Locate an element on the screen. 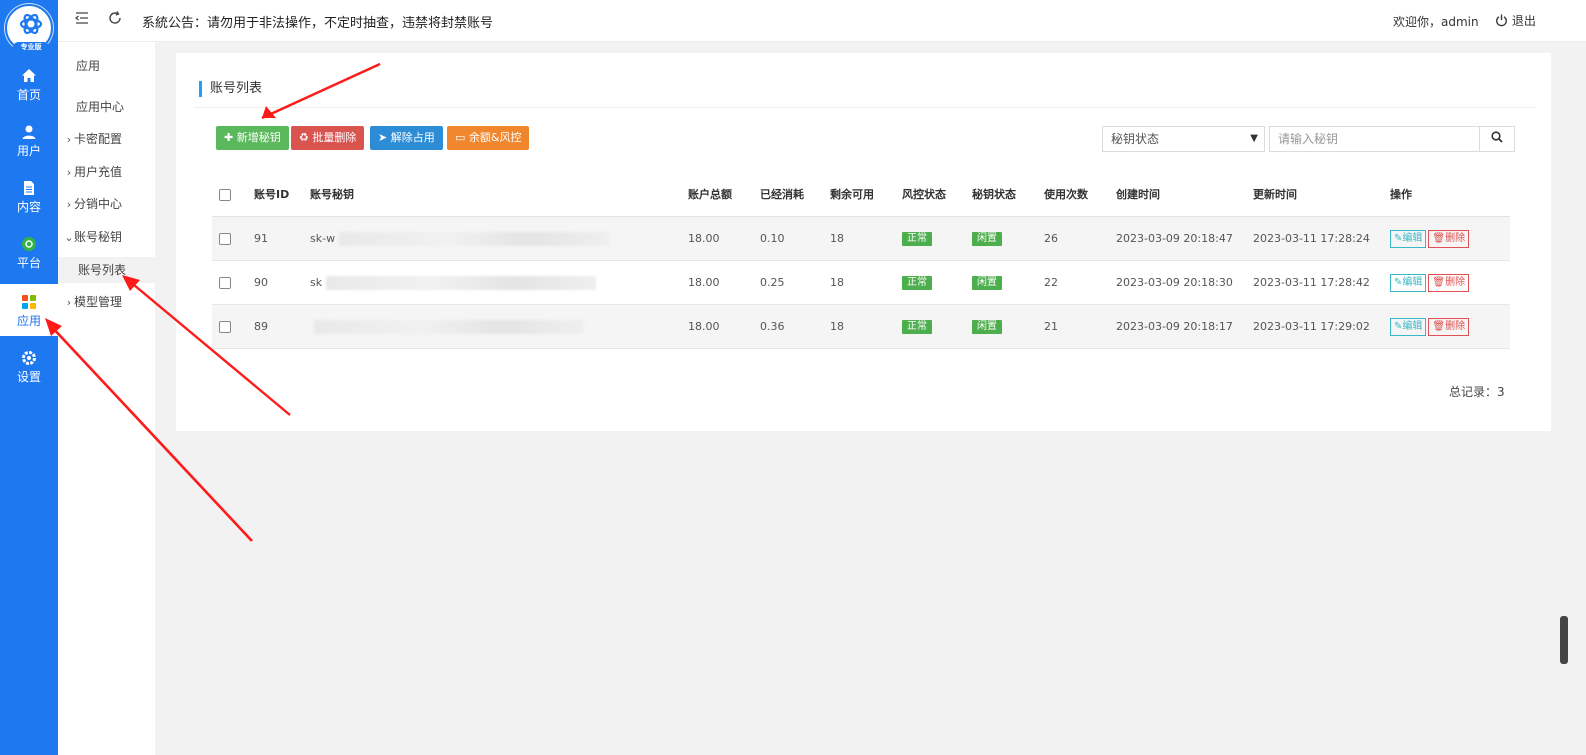  rail-item-platform: 平台 is located at coordinates (29, 252).